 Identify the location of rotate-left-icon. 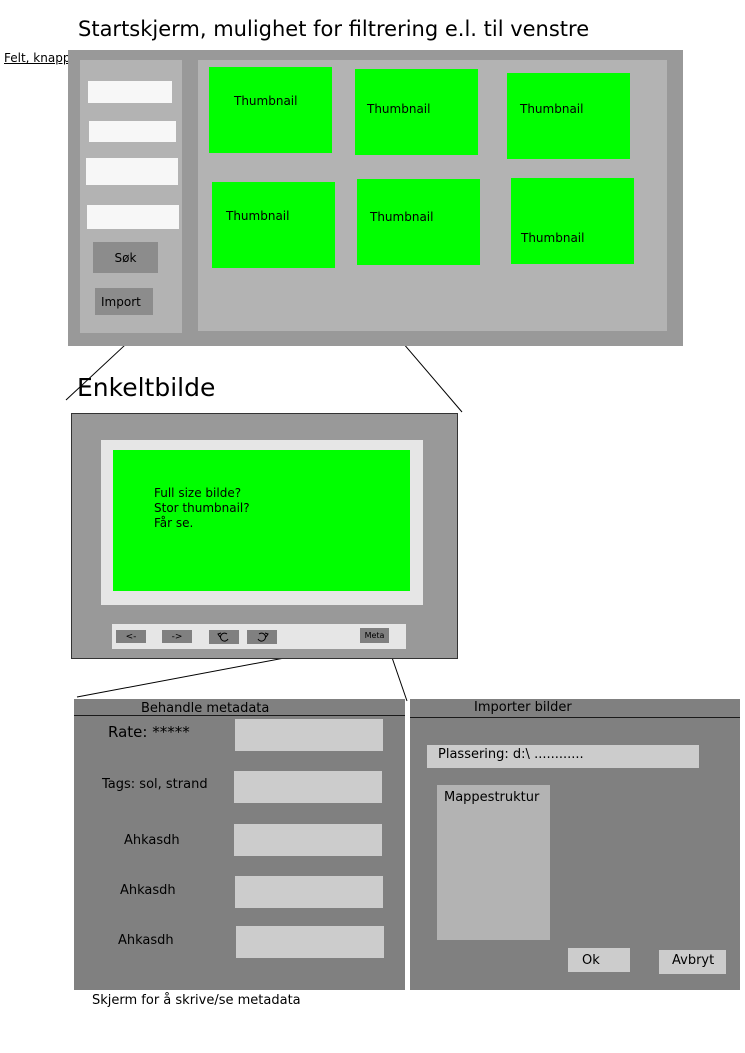
(223, 637).